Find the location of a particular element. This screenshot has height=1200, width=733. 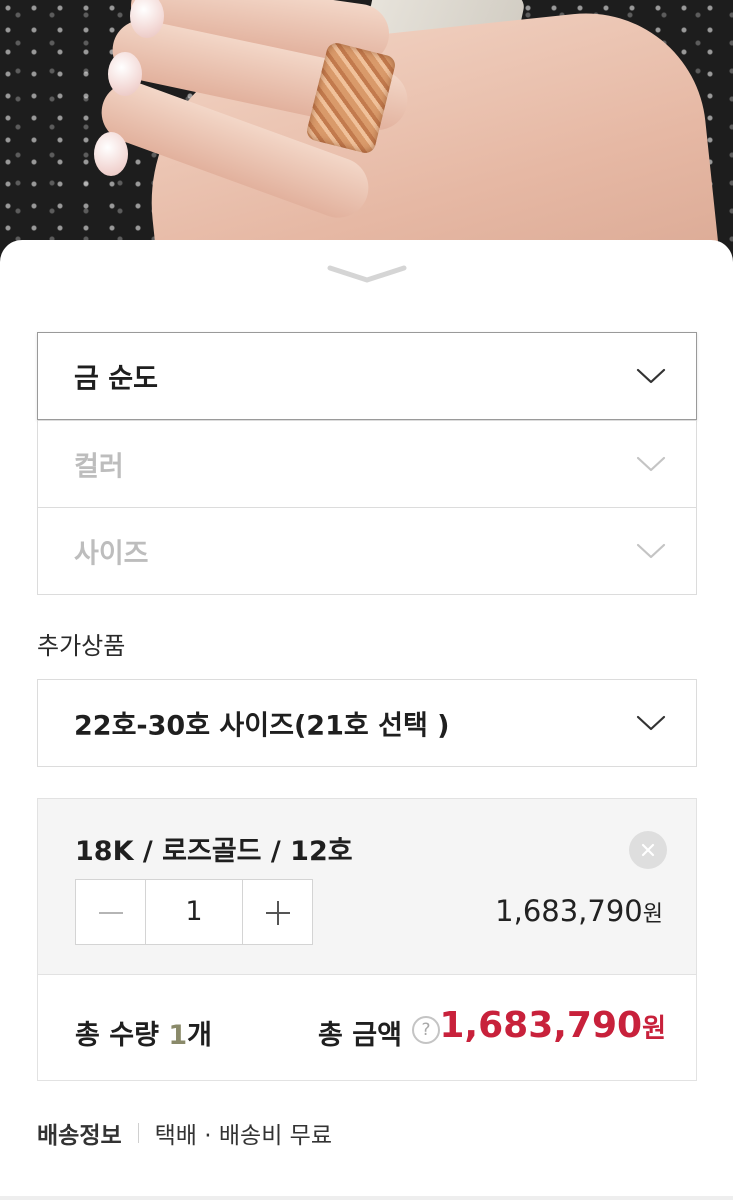

color-select: 컬러 is located at coordinates (367, 464).